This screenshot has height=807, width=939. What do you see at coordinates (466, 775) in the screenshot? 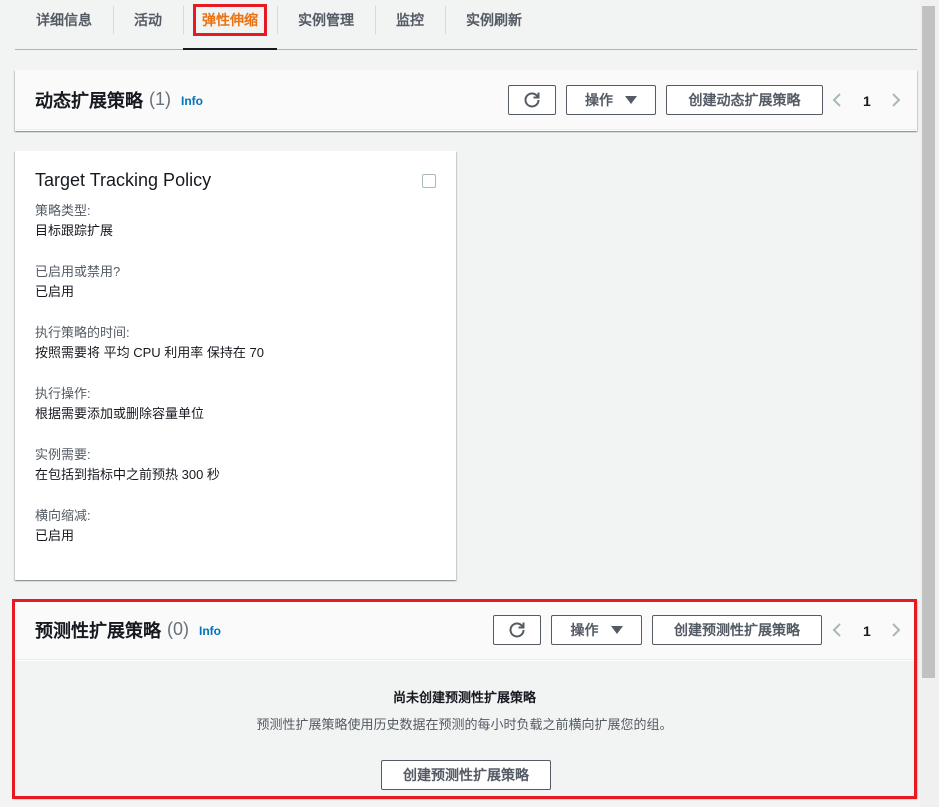
I see `empty-create-predictive-policy-button: 创建预测性扩展策略` at bounding box center [466, 775].